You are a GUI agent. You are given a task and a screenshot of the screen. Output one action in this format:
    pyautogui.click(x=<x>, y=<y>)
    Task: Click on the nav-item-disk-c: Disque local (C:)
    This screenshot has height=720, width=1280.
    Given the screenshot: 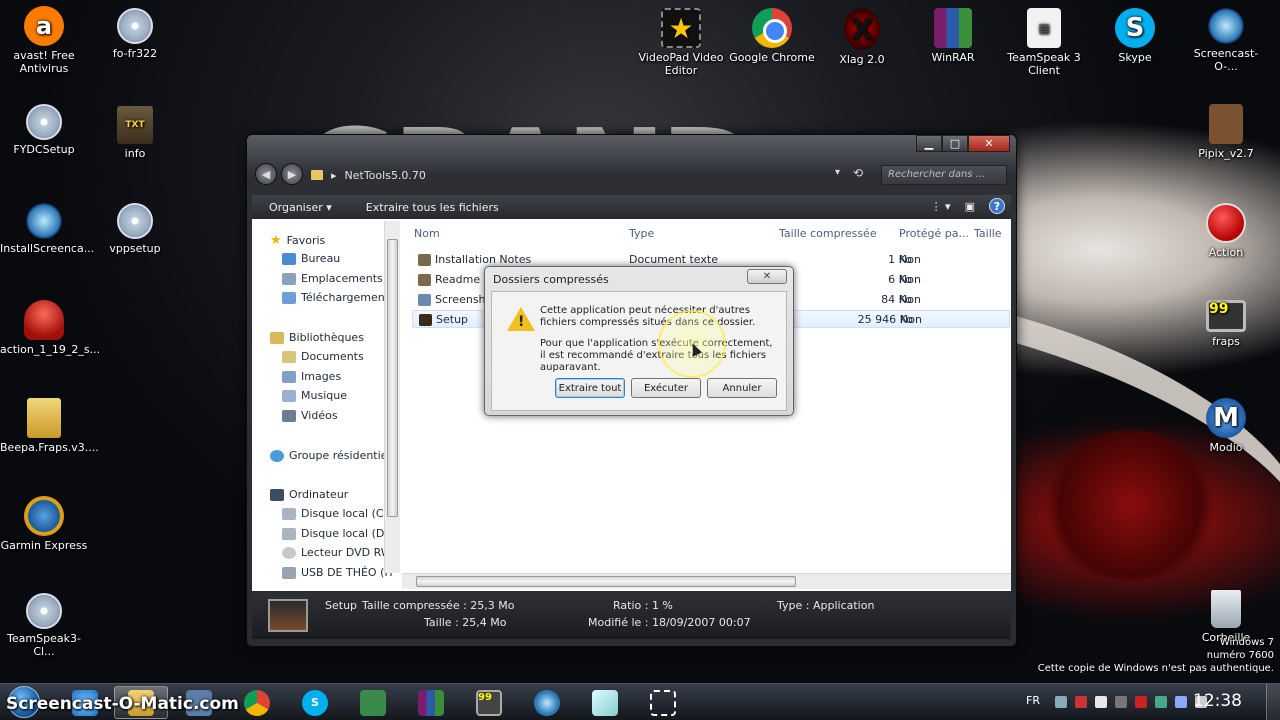 What is the action you would take?
    pyautogui.click(x=337, y=513)
    